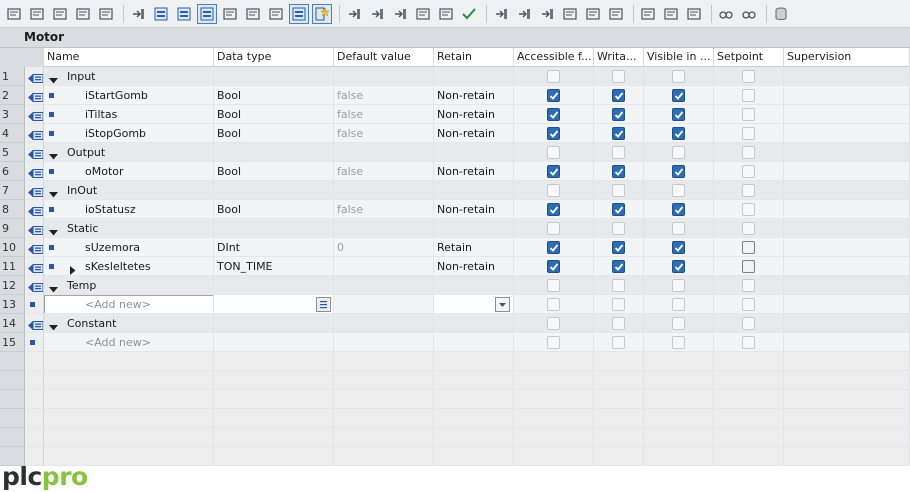  What do you see at coordinates (474, 247) in the screenshot?
I see `retain-cell: Retain` at bounding box center [474, 247].